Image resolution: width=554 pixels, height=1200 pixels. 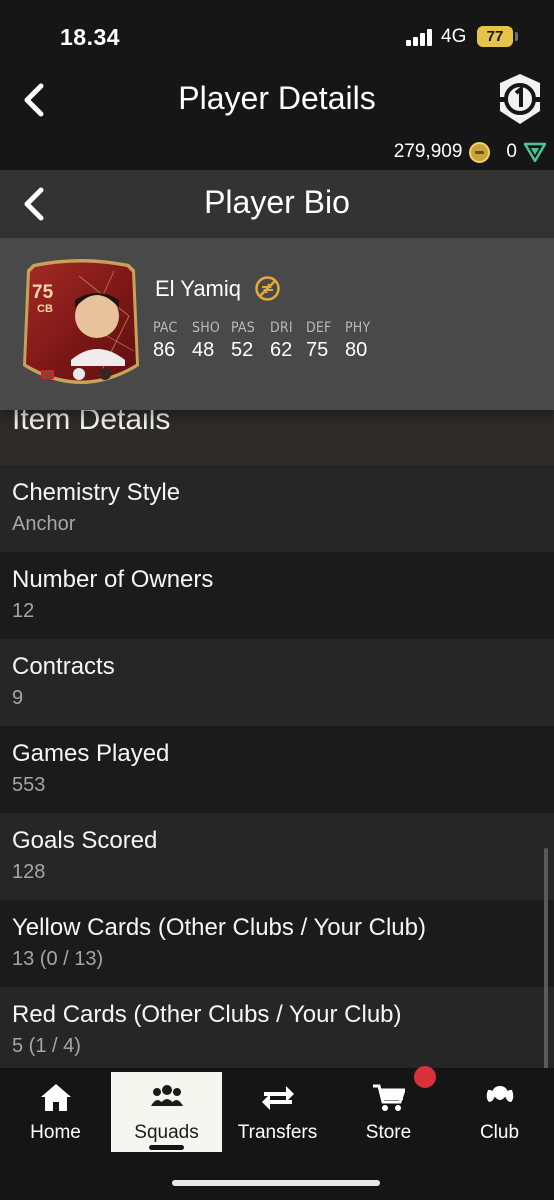 I want to click on detail-value: 5 (1 / 4), so click(x=46, y=1046).